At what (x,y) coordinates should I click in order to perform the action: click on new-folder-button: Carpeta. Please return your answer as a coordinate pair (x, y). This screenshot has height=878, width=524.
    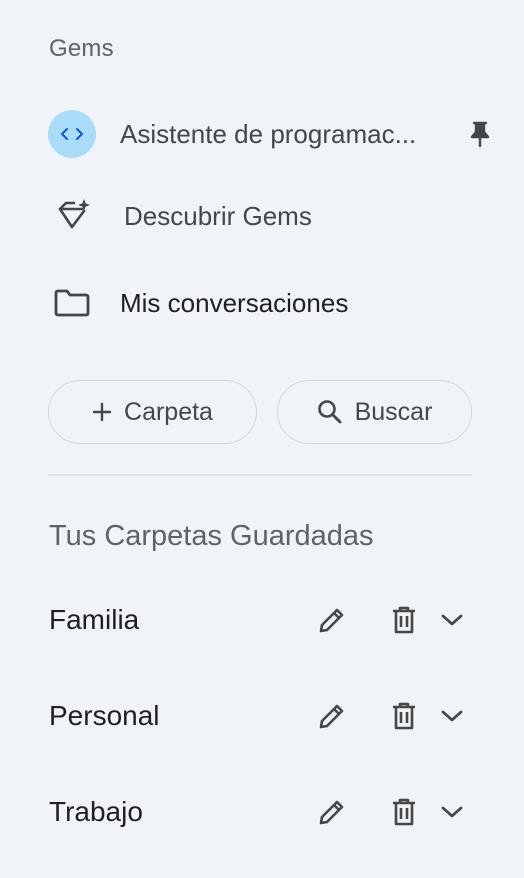
    Looking at the image, I should click on (152, 412).